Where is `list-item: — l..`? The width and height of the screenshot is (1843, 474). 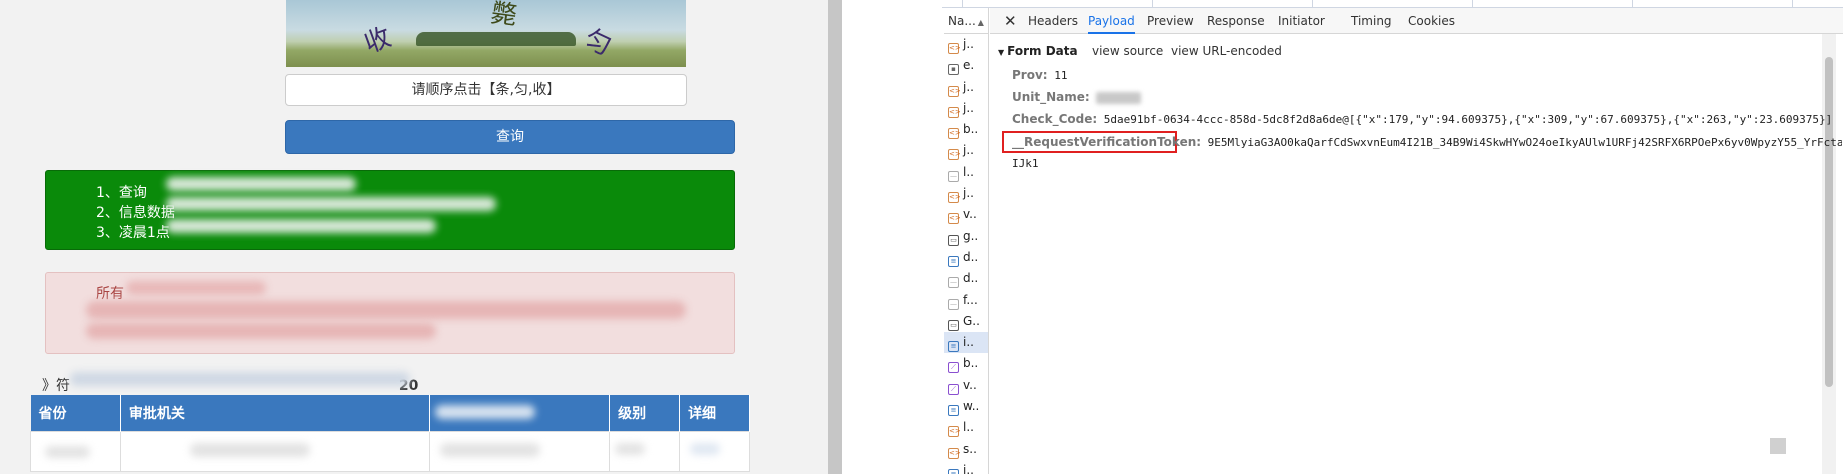
list-item: — l.. is located at coordinates (966, 172).